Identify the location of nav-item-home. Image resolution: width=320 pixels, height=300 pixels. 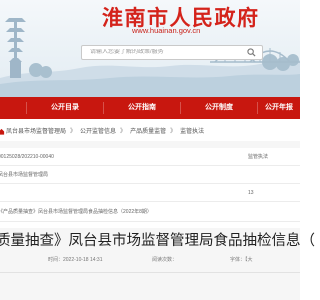
(13, 108).